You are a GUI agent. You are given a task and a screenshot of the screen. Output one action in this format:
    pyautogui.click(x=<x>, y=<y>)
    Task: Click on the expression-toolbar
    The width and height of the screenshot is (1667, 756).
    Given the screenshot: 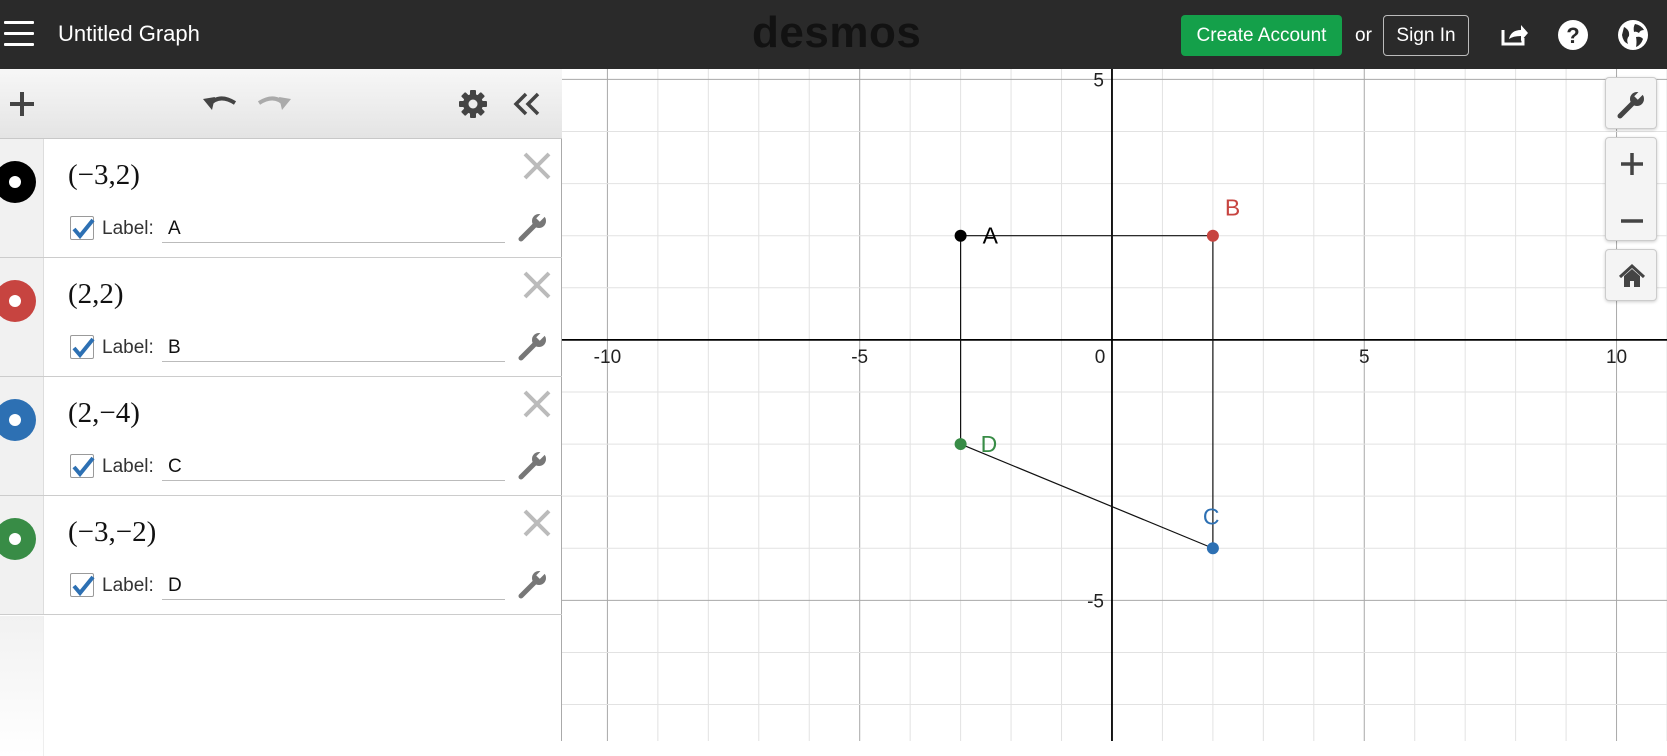 What is the action you would take?
    pyautogui.click(x=281, y=104)
    